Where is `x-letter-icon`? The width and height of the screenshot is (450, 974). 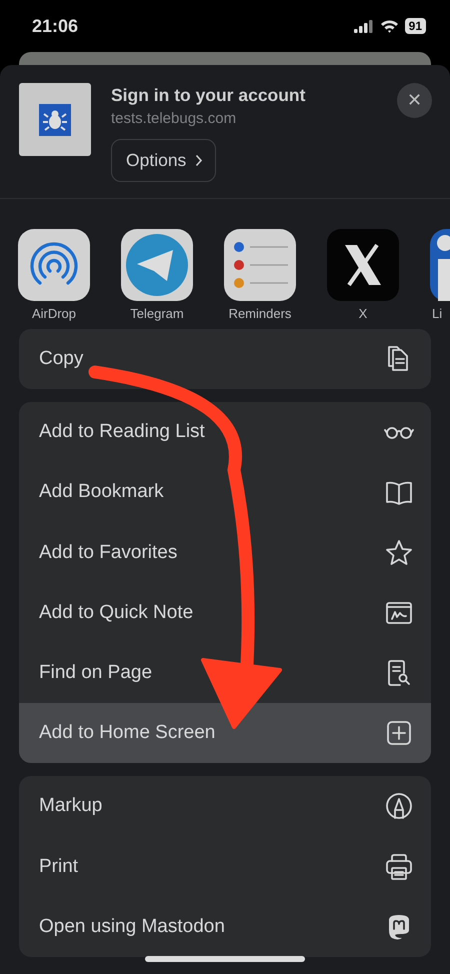 x-letter-icon is located at coordinates (363, 265).